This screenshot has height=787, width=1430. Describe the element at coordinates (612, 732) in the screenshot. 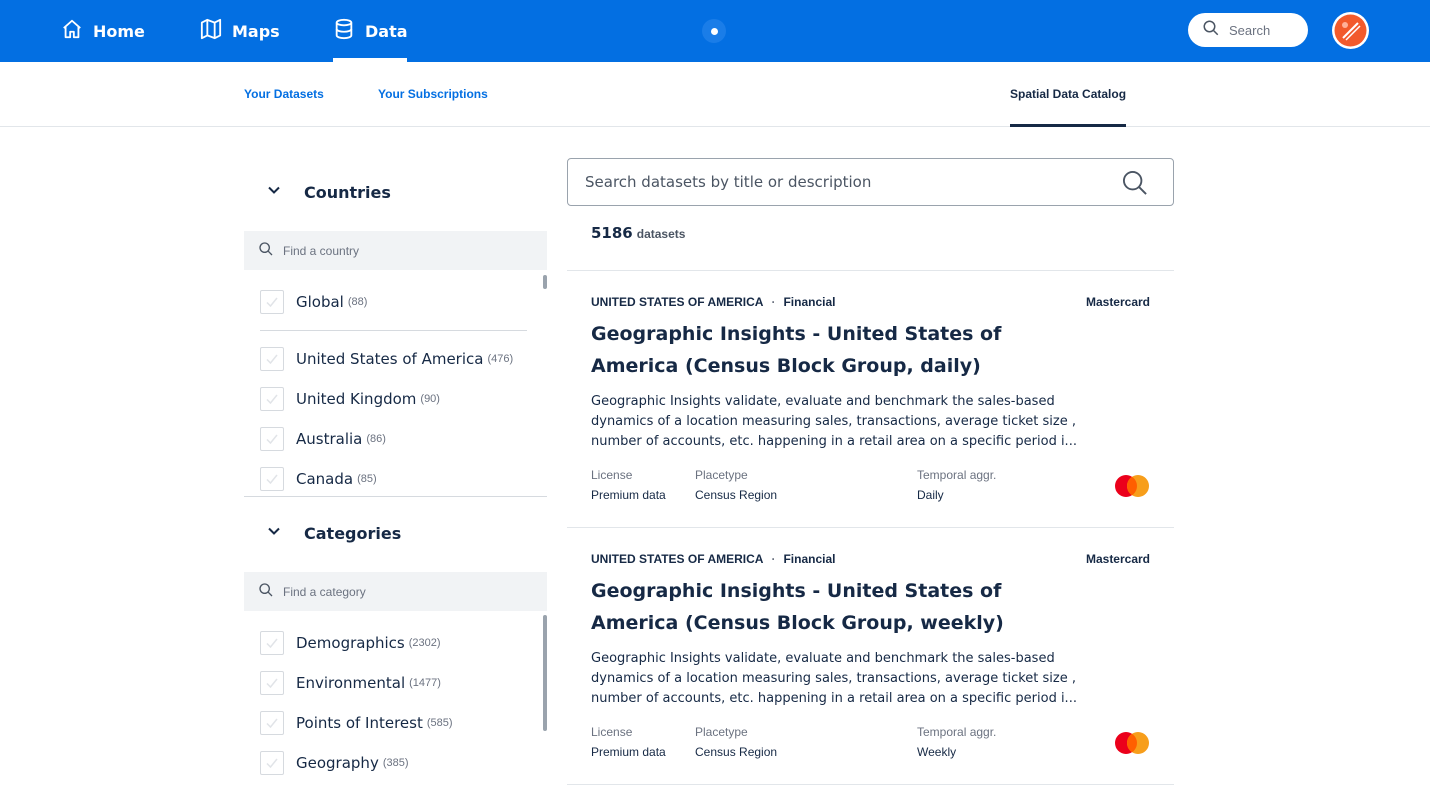

I see `license-label: License` at that location.